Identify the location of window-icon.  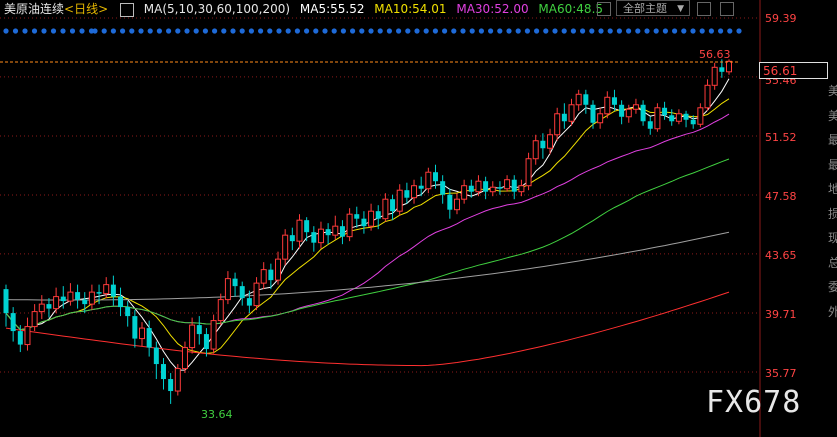
(727, 9).